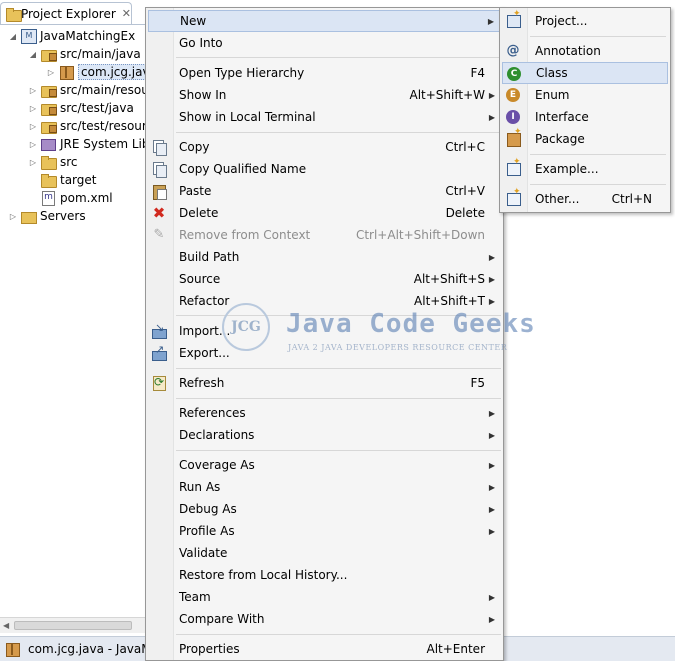 This screenshot has width=675, height=661. I want to click on menu-item-copy-qualified-name: Copy Qualified Name, so click(324, 169).